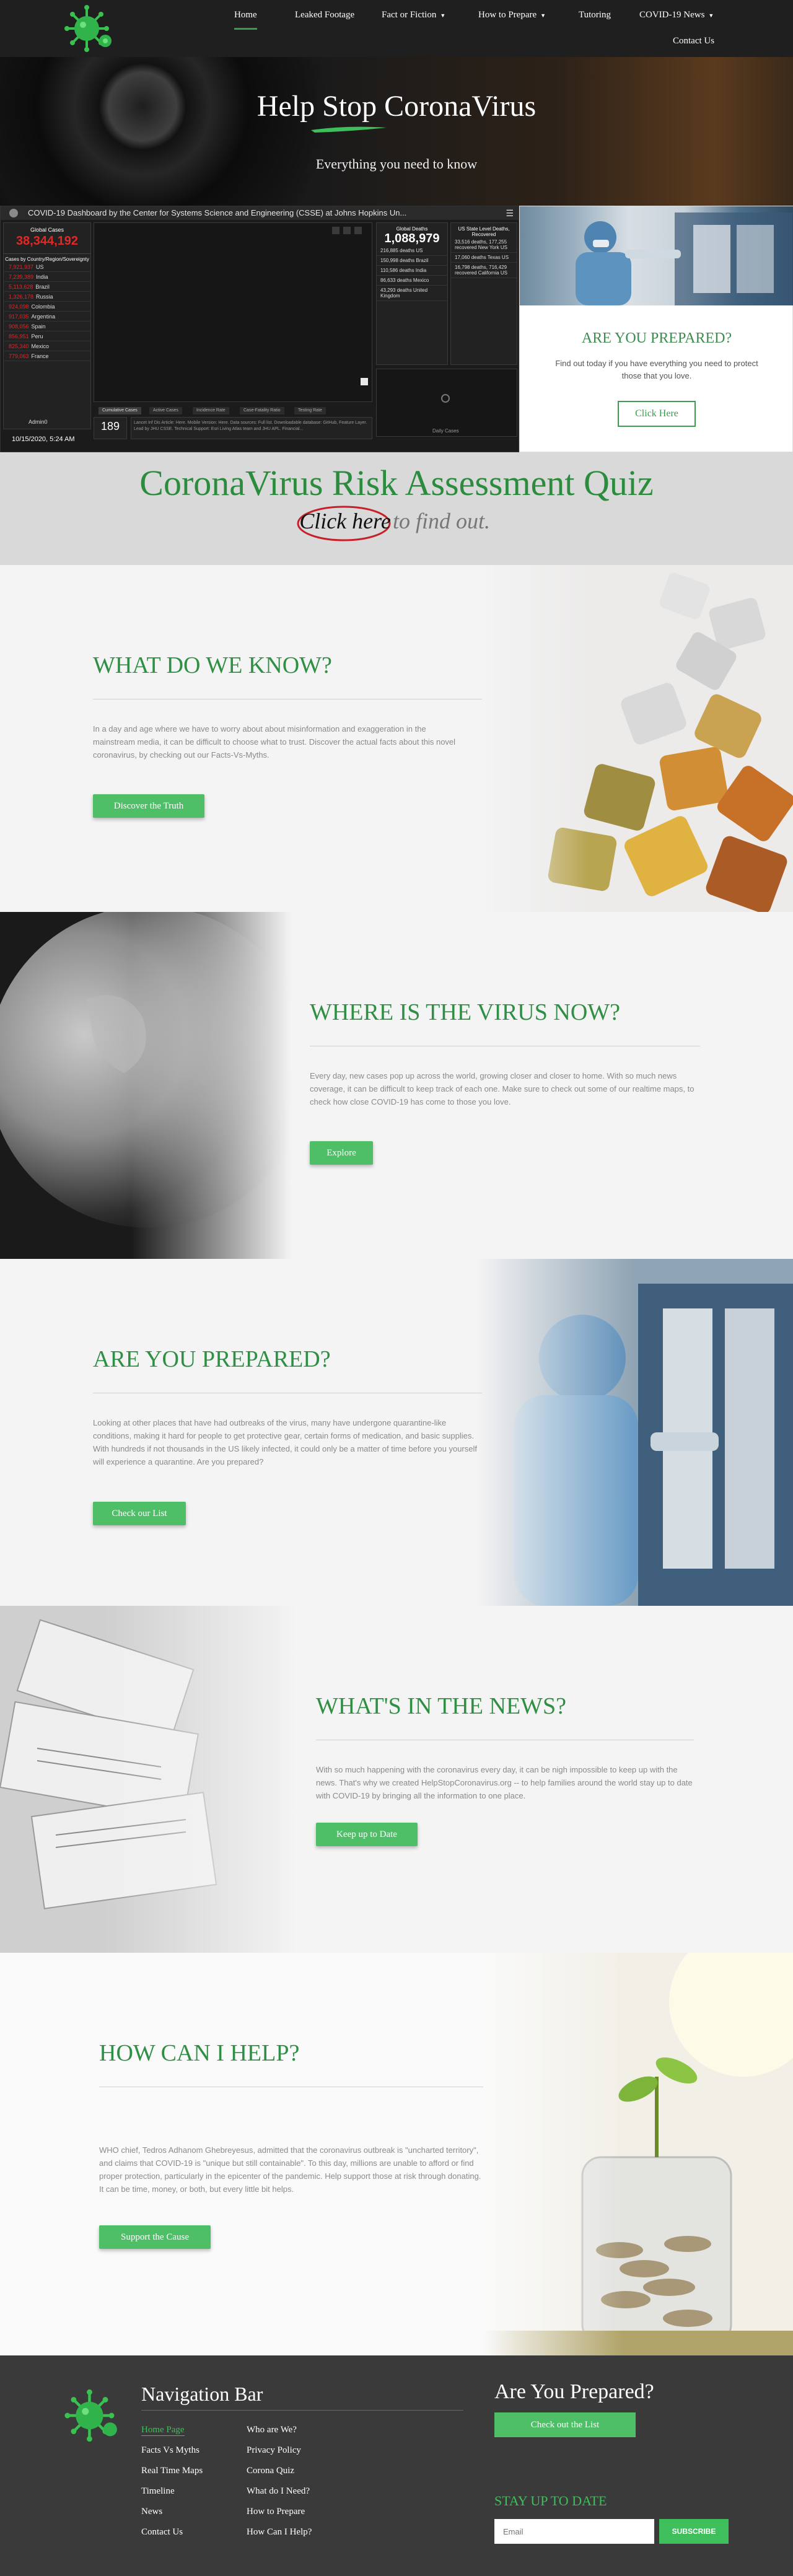 This screenshot has height=2576, width=793. What do you see at coordinates (345, 521) in the screenshot?
I see `quiz-click-here-link: Click here` at bounding box center [345, 521].